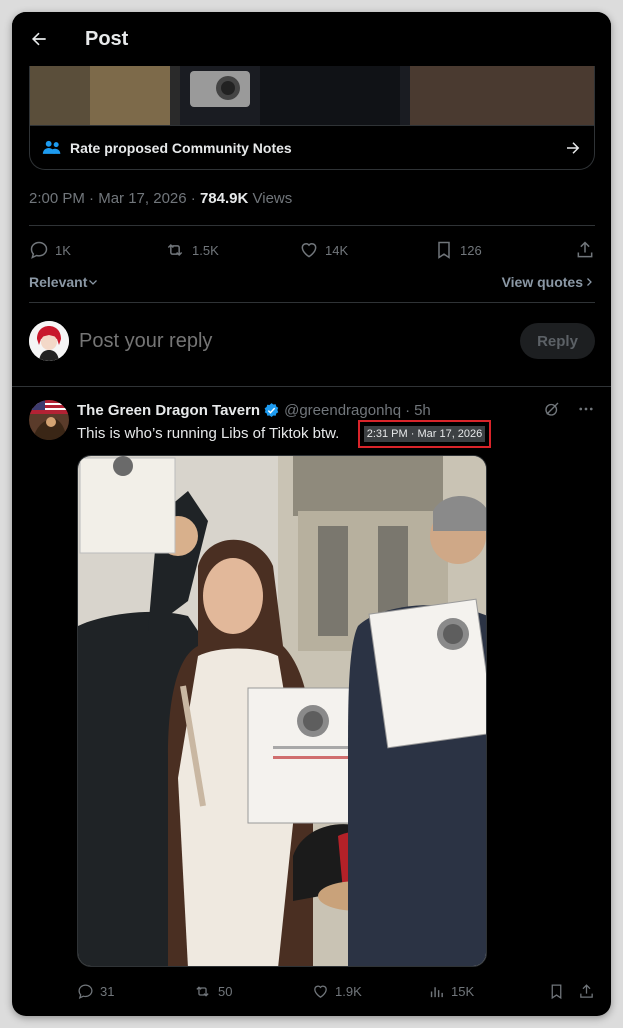  I want to click on reply-action: 31, so click(135, 991).